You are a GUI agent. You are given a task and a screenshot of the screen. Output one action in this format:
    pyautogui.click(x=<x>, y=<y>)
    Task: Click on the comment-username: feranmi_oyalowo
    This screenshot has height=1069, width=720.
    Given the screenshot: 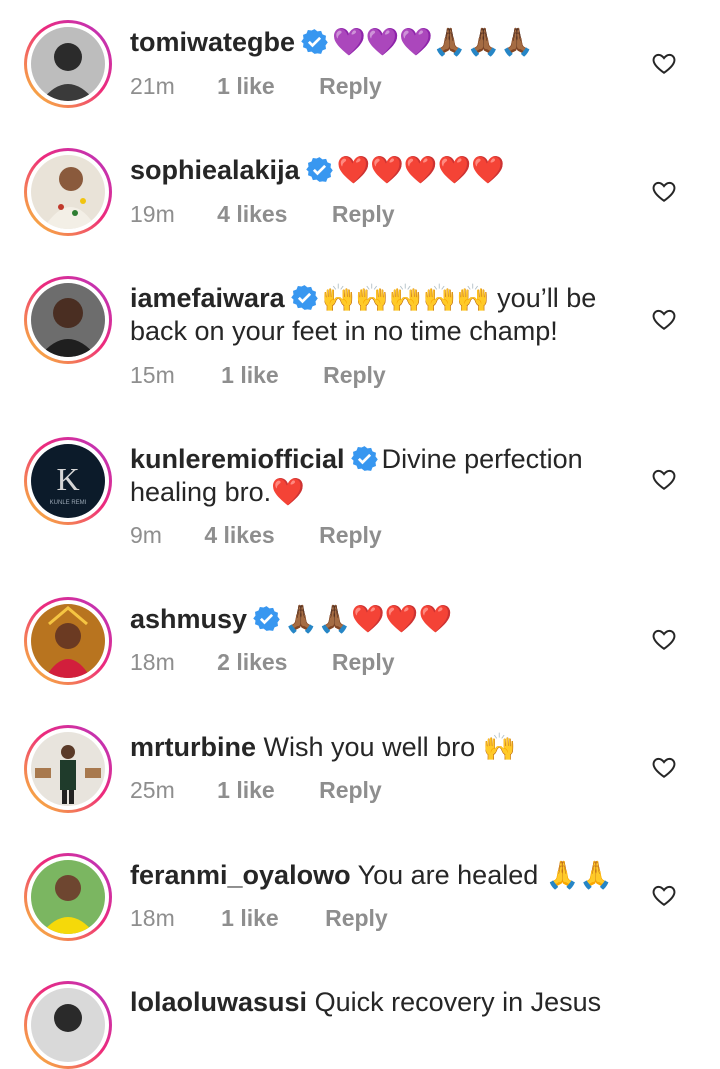 What is the action you would take?
    pyautogui.click(x=240, y=875)
    